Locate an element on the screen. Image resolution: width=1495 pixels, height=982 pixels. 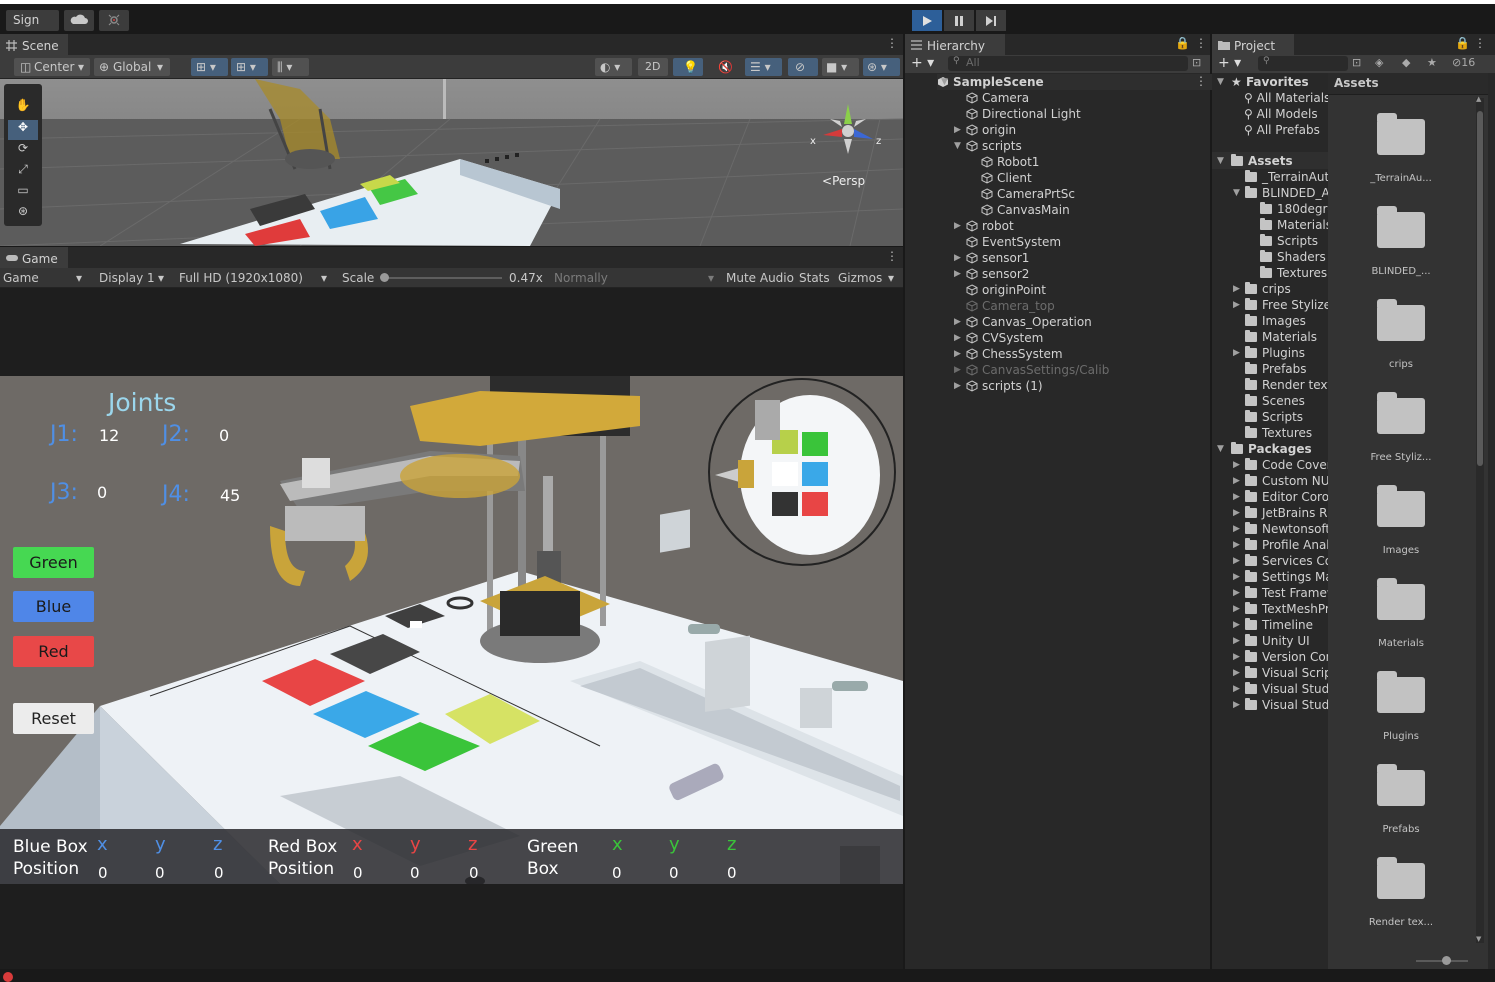
package-item: Timeline is located at coordinates (1279, 625).